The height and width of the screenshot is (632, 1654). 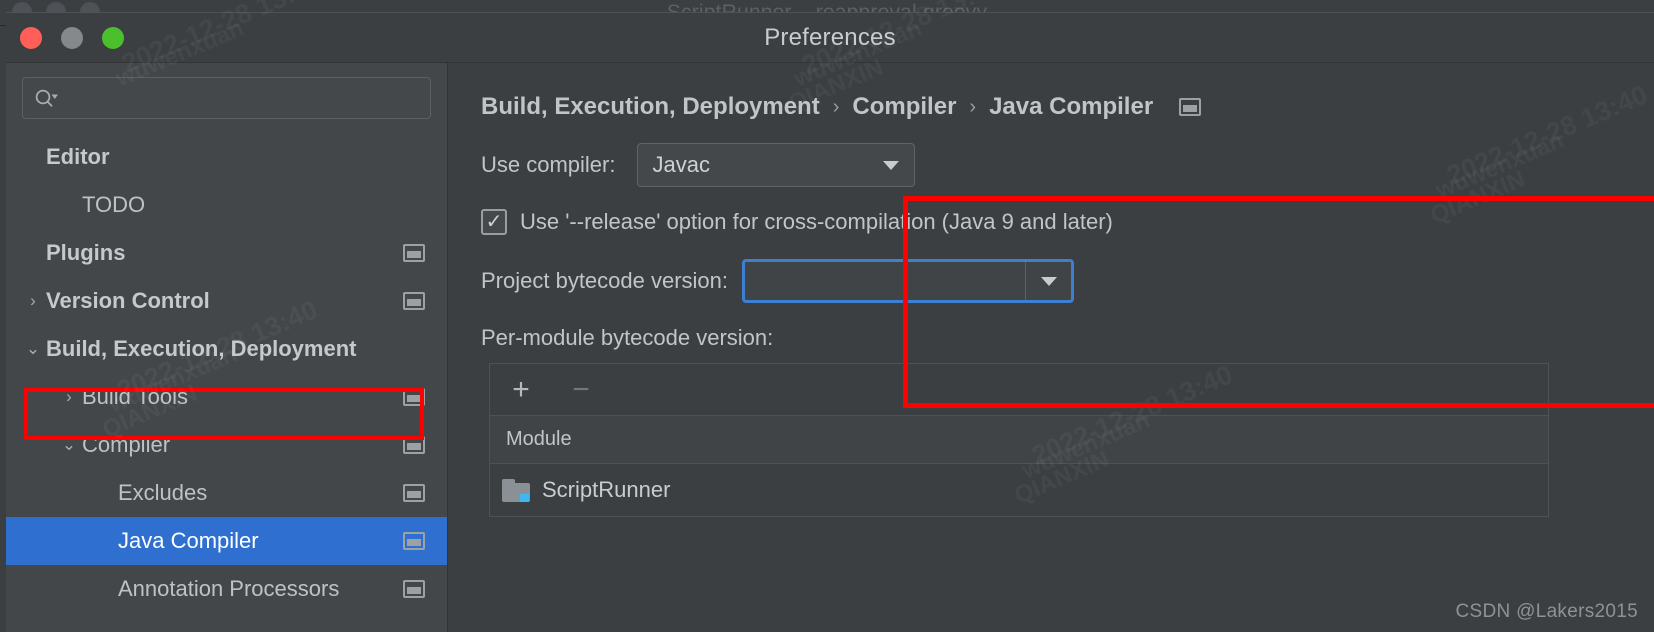 What do you see at coordinates (444, 347) in the screenshot?
I see `sidebar-scrollbar` at bounding box center [444, 347].